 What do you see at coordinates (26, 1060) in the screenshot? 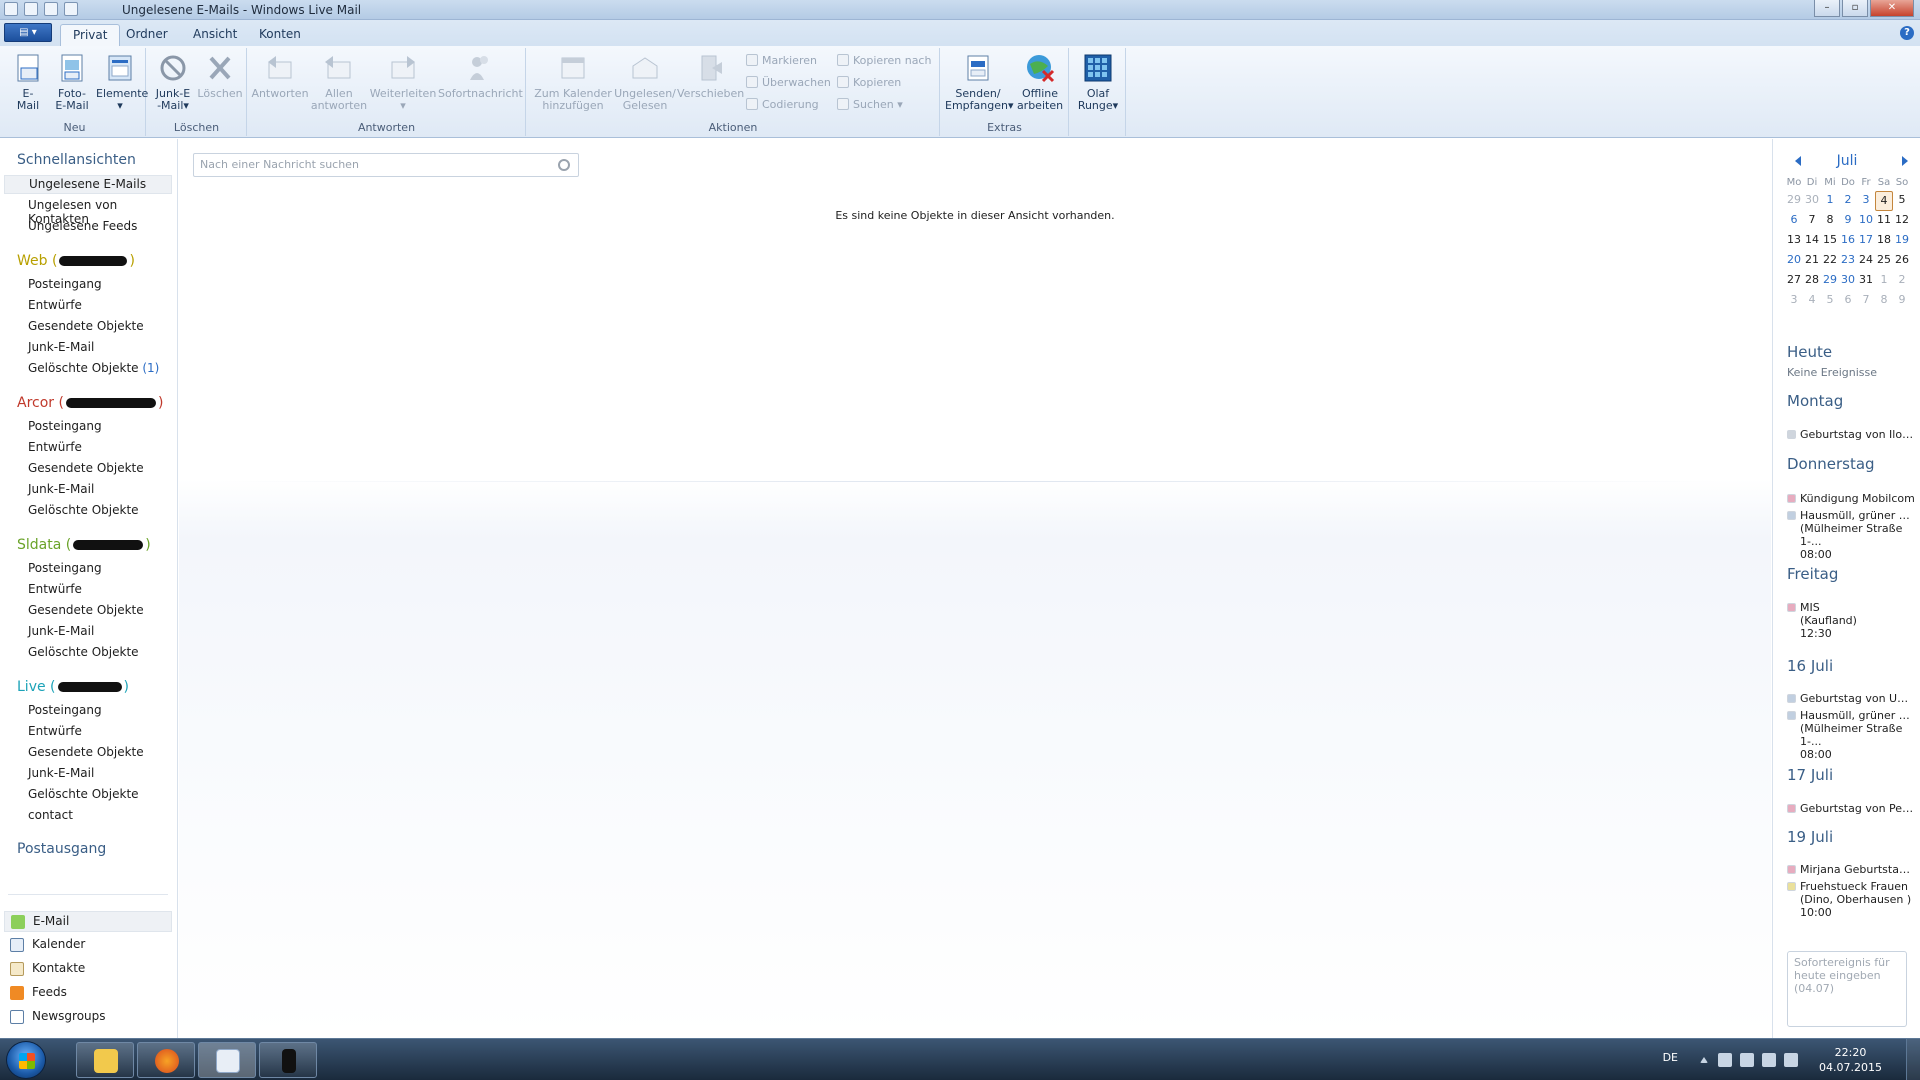
I see `start-button` at bounding box center [26, 1060].